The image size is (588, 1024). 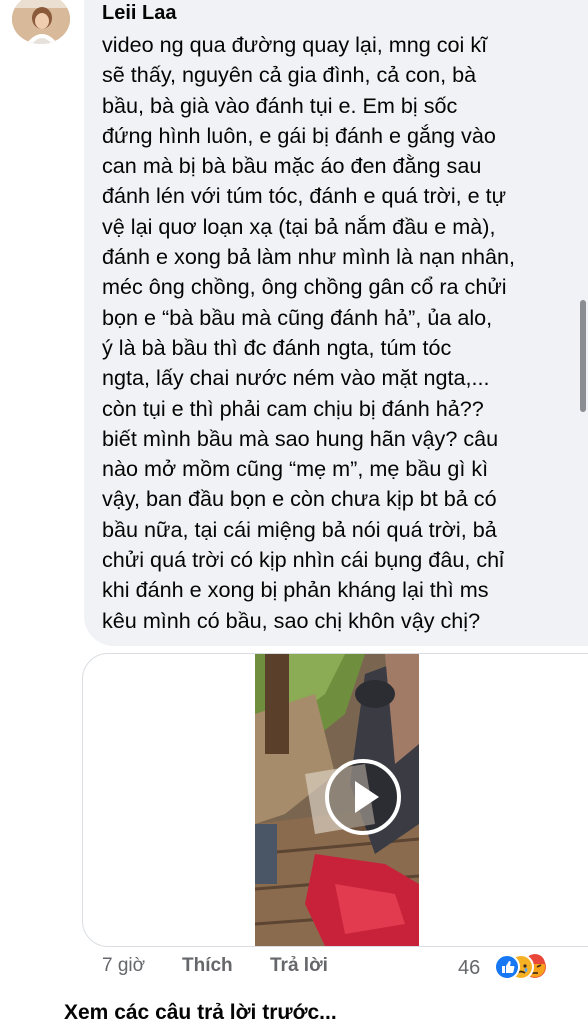 I want to click on comment-timestamp: 7 giờ, so click(x=123, y=967).